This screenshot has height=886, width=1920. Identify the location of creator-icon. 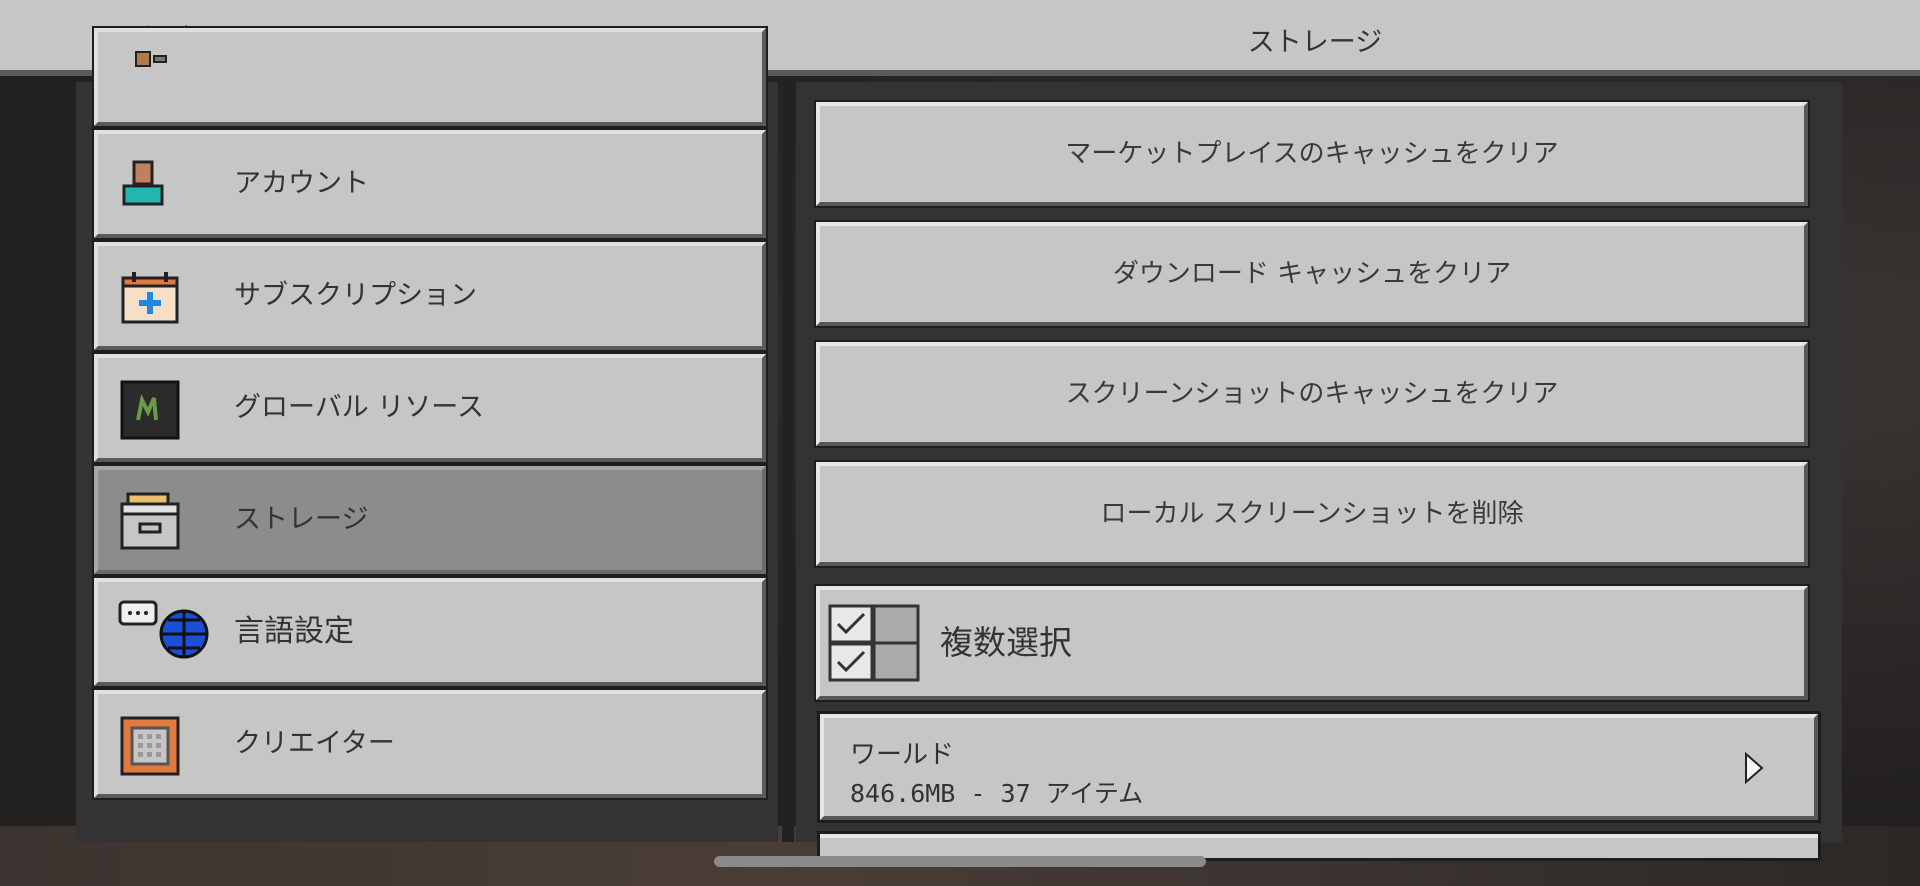
(150, 746).